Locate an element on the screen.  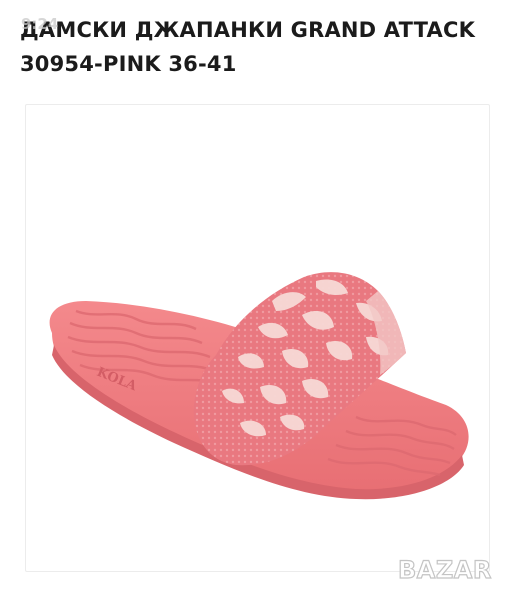
status-time: 9:24 is located at coordinates (40, 24).